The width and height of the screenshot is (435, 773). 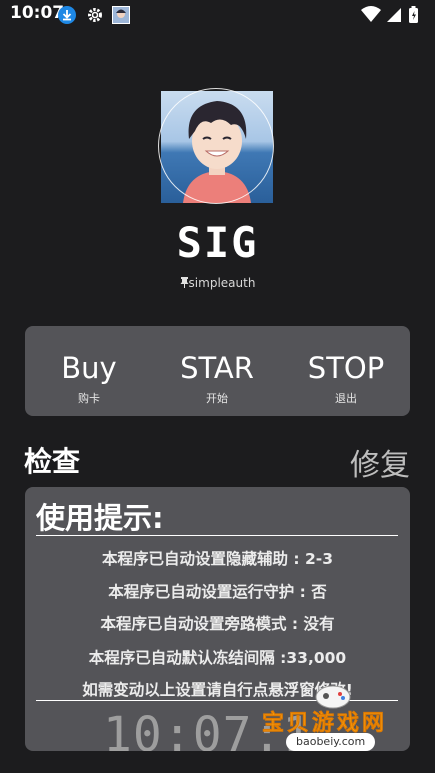 What do you see at coordinates (222, 283) in the screenshot?
I see `subtitle-text: simpleauth` at bounding box center [222, 283].